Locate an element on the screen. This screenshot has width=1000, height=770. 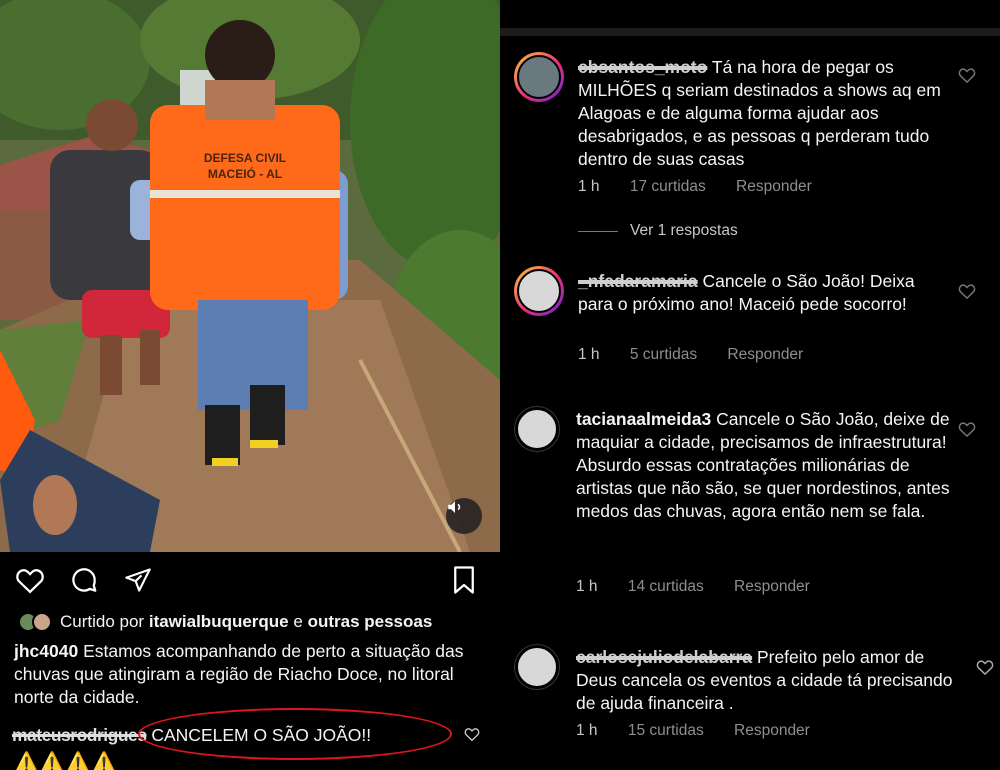
comment-icon is located at coordinates (84, 580).